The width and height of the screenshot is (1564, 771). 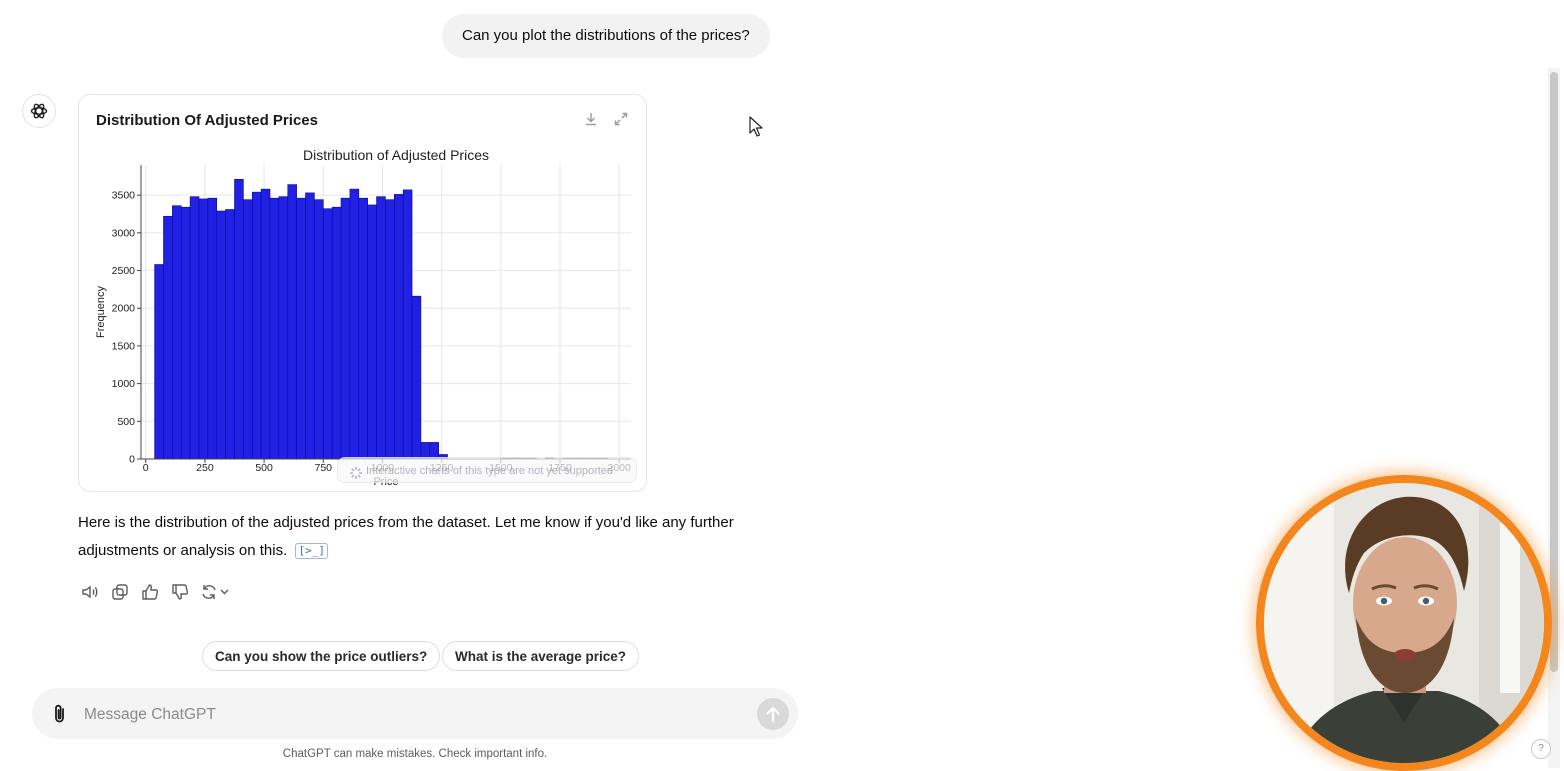 I want to click on y-tick-label-5: 2500, so click(x=124, y=271).